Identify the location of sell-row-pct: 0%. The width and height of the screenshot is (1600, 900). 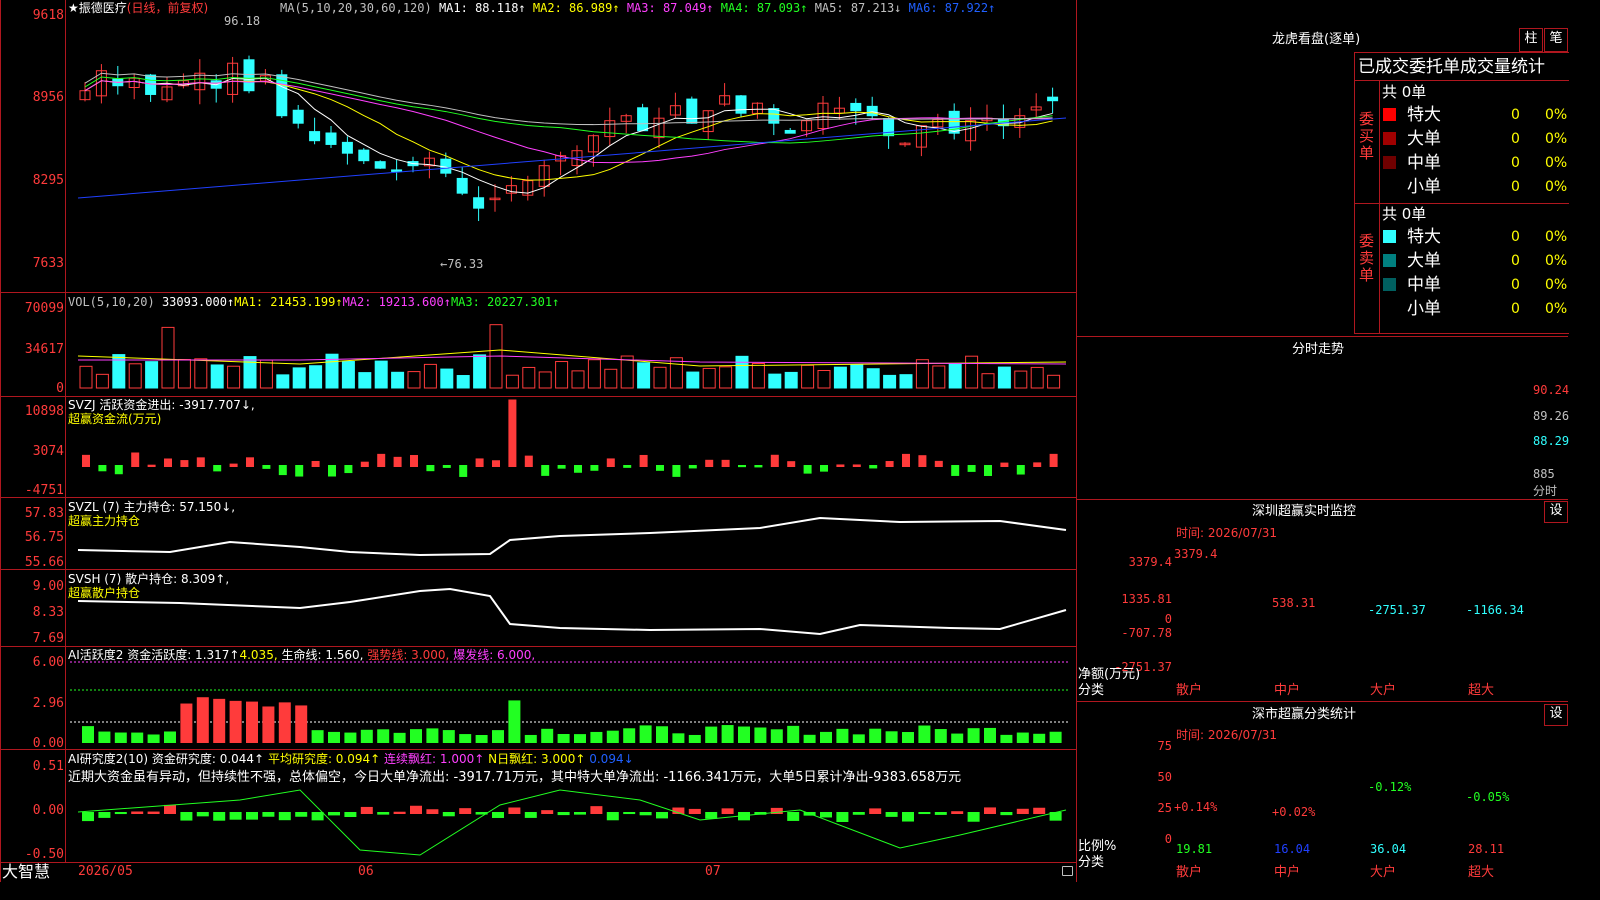
(1556, 261).